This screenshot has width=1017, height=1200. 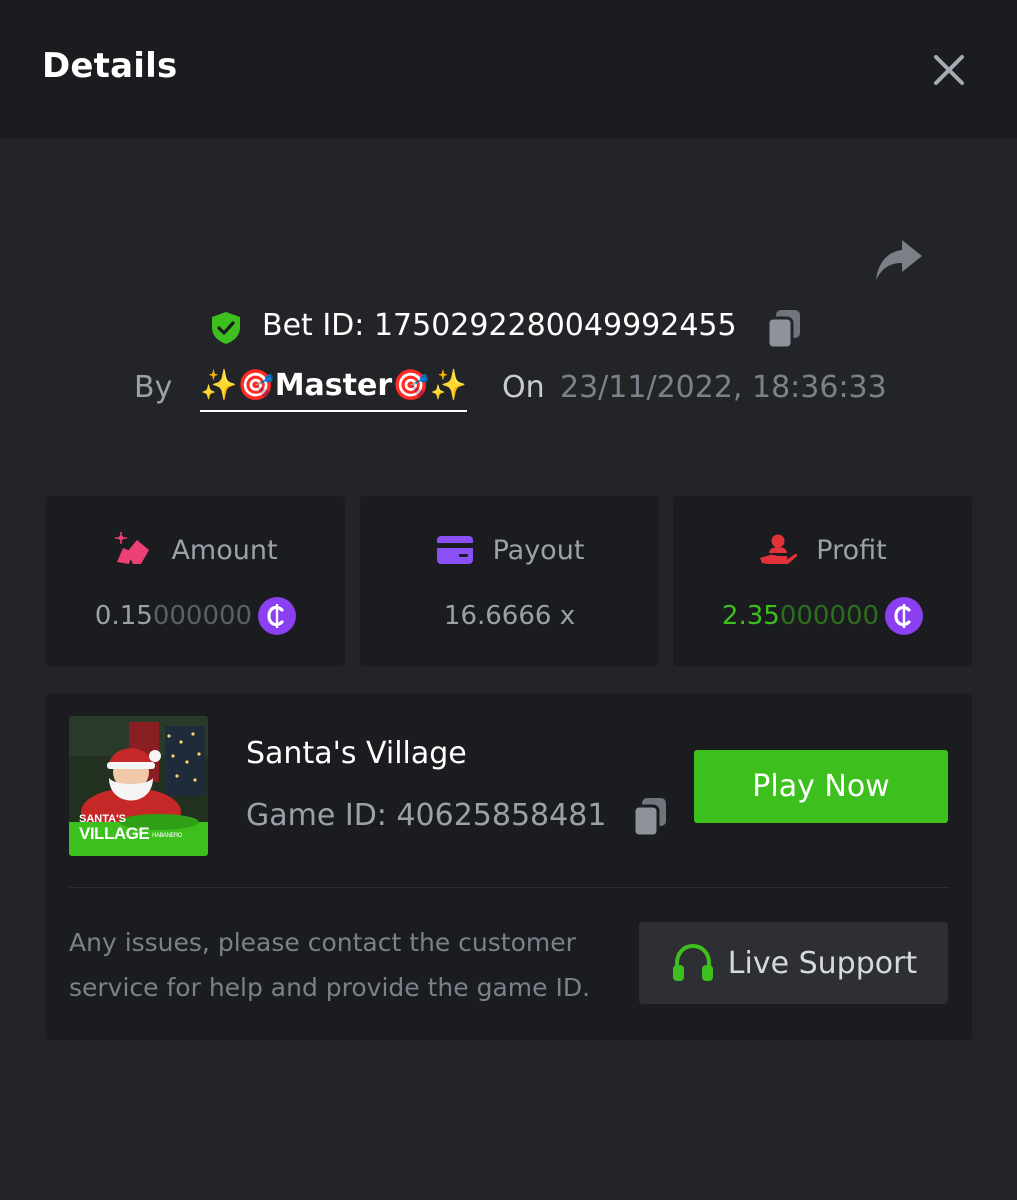 I want to click on username-link: ✨🎯Master🎯✨, so click(x=333, y=390).